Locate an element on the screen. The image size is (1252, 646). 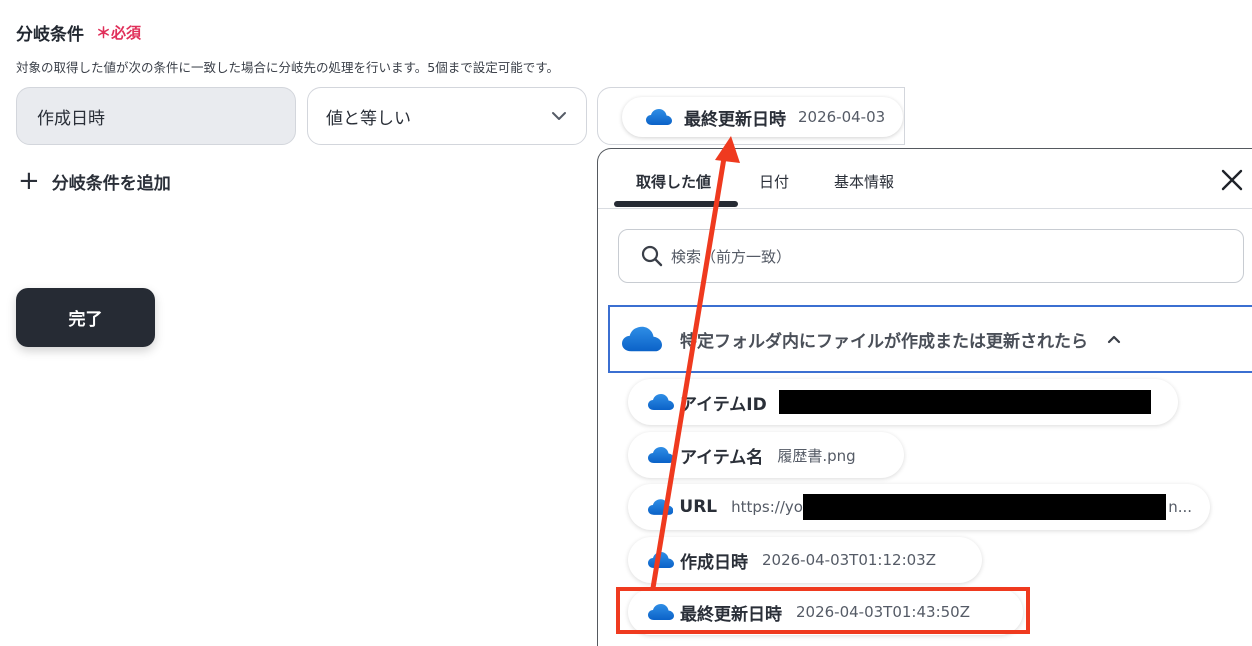
value-chip-value: 2026-04-03 is located at coordinates (842, 117).